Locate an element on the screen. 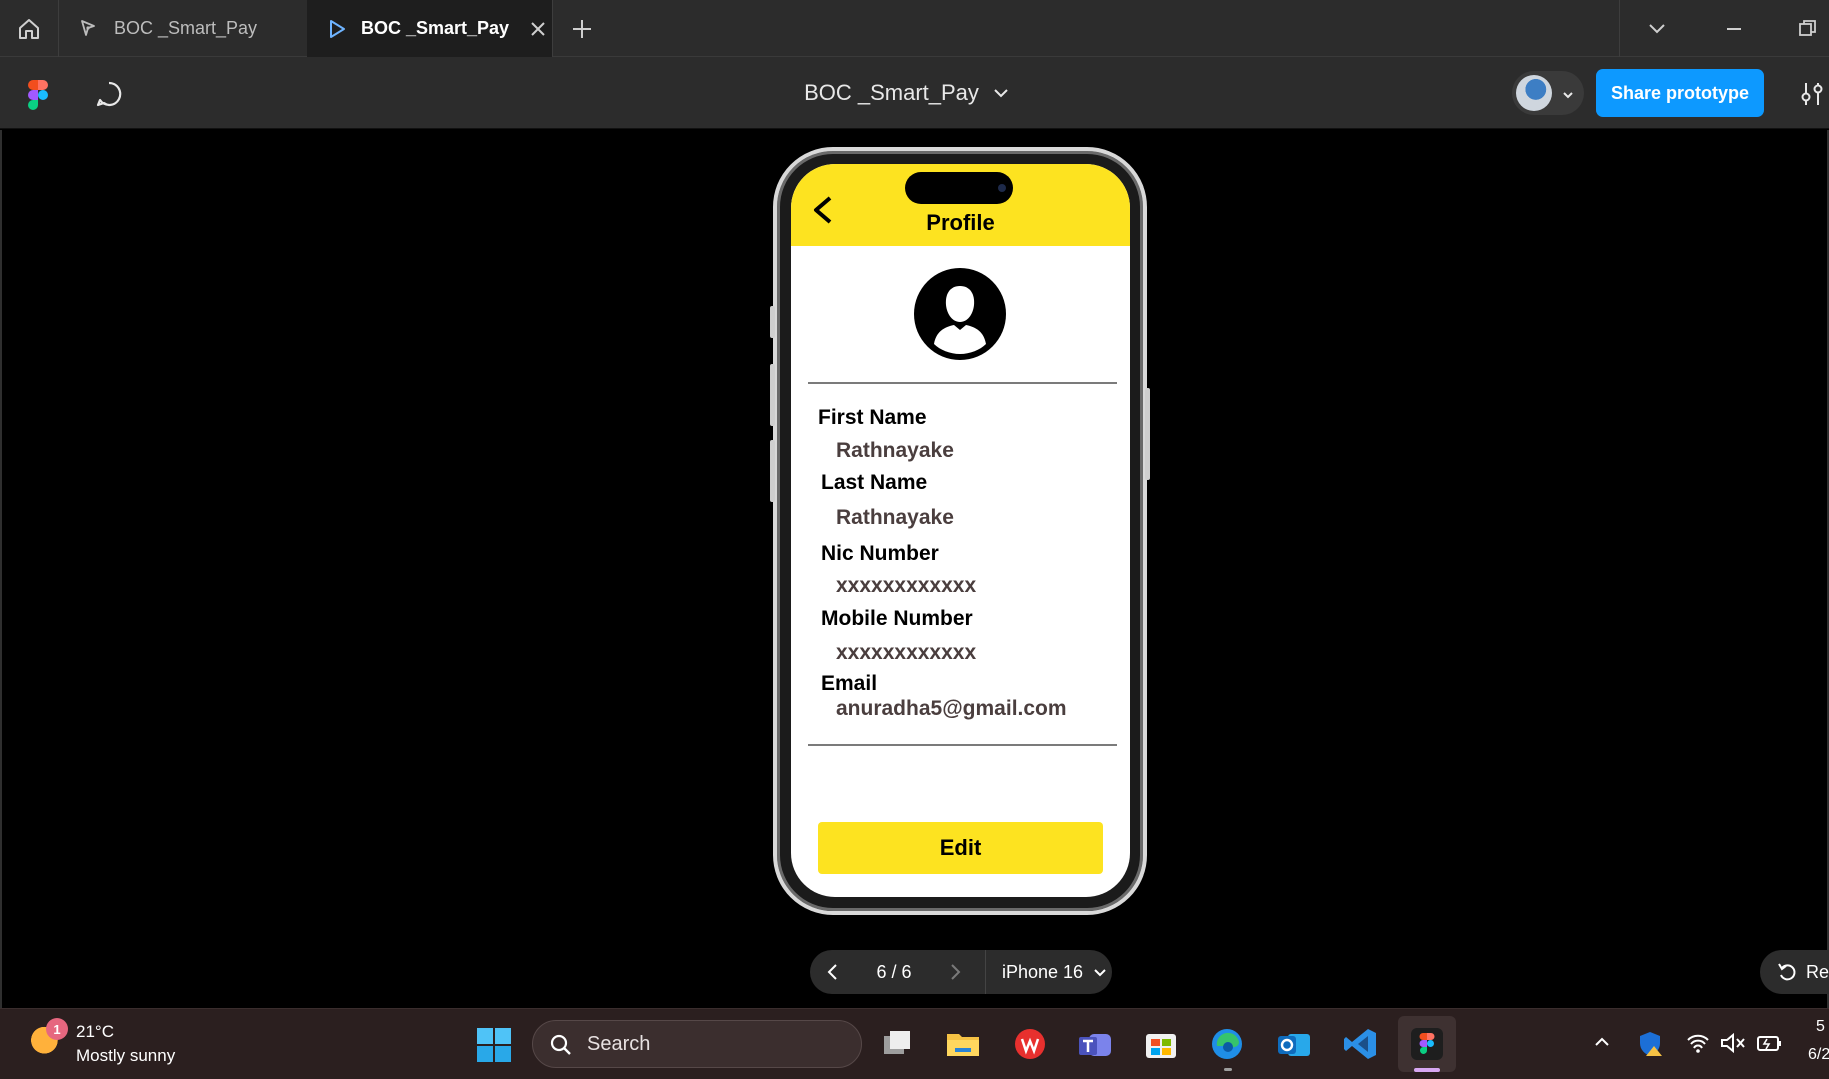 Image resolution: width=1829 pixels, height=1079 pixels. battery-icon is located at coordinates (1769, 1045).